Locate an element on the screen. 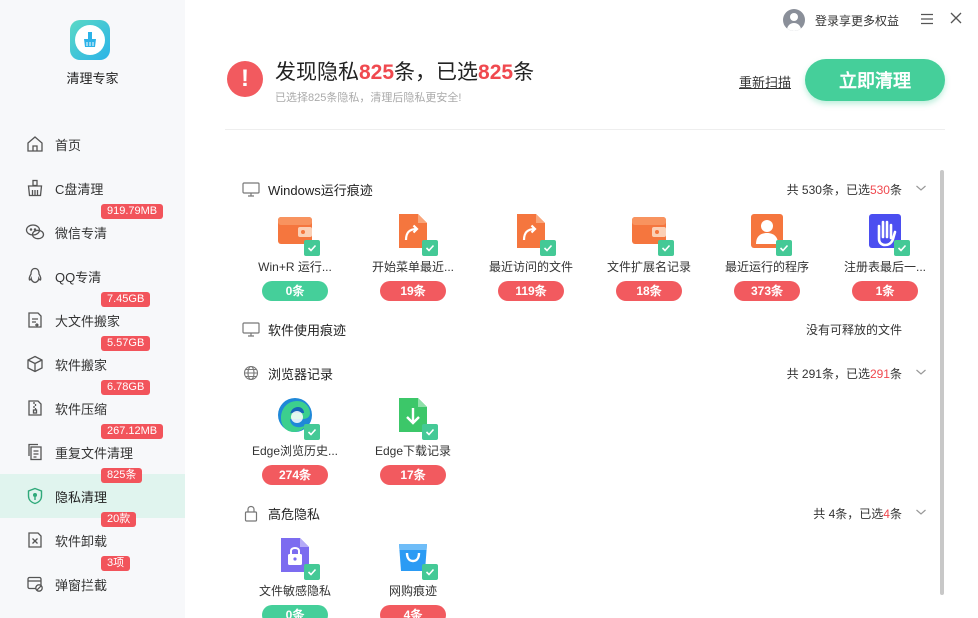 Image resolution: width=978 pixels, height=618 pixels. lock-doc-icon is located at coordinates (298, 558).